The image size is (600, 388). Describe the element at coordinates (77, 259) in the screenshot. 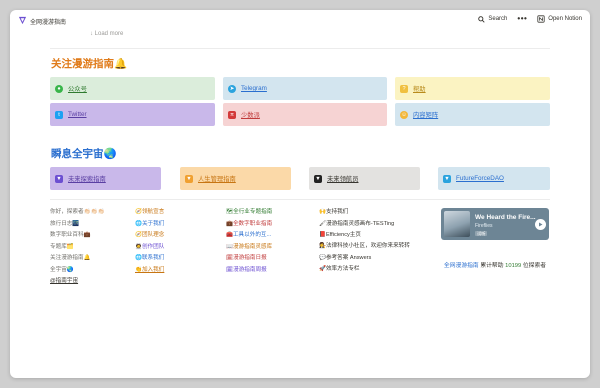

I see `footer-link: 关注漫游指南🔔` at that location.